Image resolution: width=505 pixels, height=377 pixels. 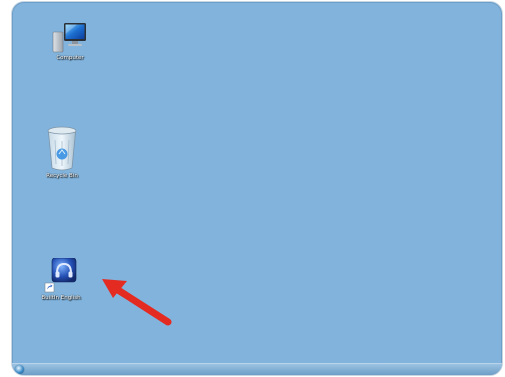 I want to click on desktop-icon-builtin-english: BuiltIn English, so click(x=61, y=280).